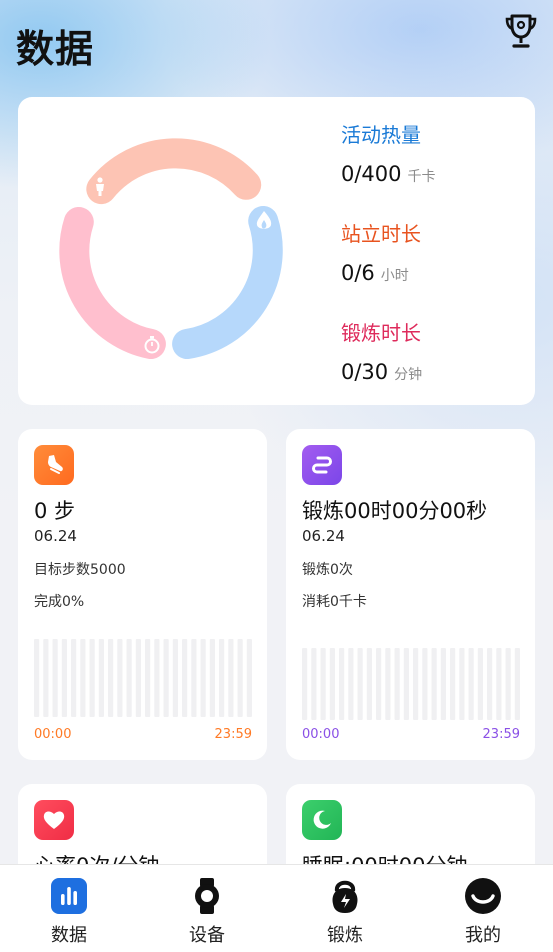 The width and height of the screenshot is (553, 952). Describe the element at coordinates (421, 177) in the screenshot. I see `calories-unit: 千卡` at that location.